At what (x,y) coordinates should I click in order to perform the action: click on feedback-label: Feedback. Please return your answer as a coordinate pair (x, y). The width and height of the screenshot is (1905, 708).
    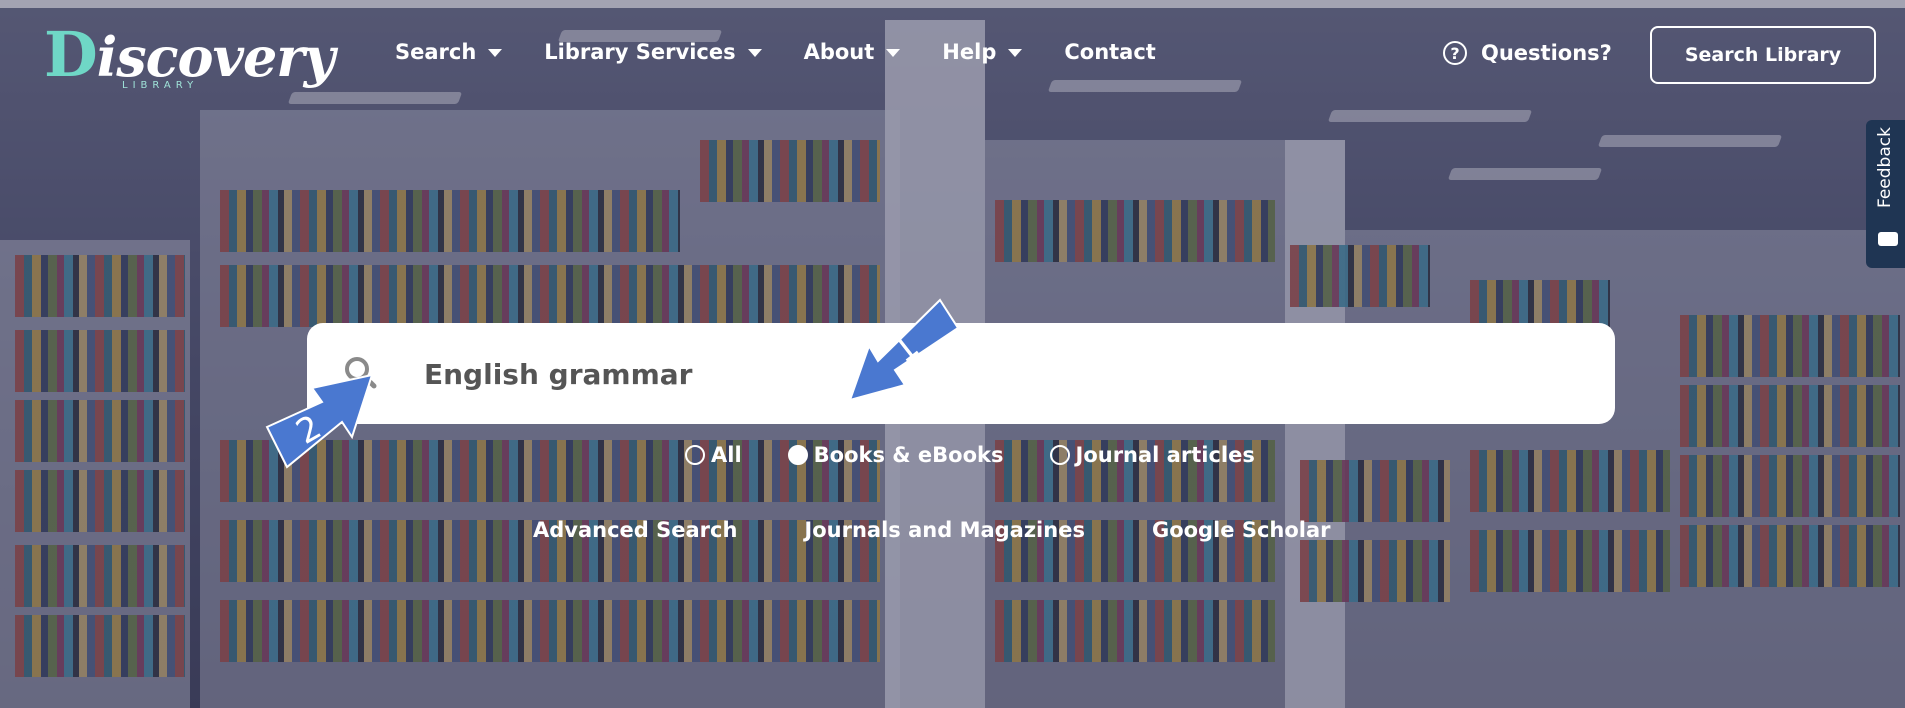
    Looking at the image, I should click on (1885, 167).